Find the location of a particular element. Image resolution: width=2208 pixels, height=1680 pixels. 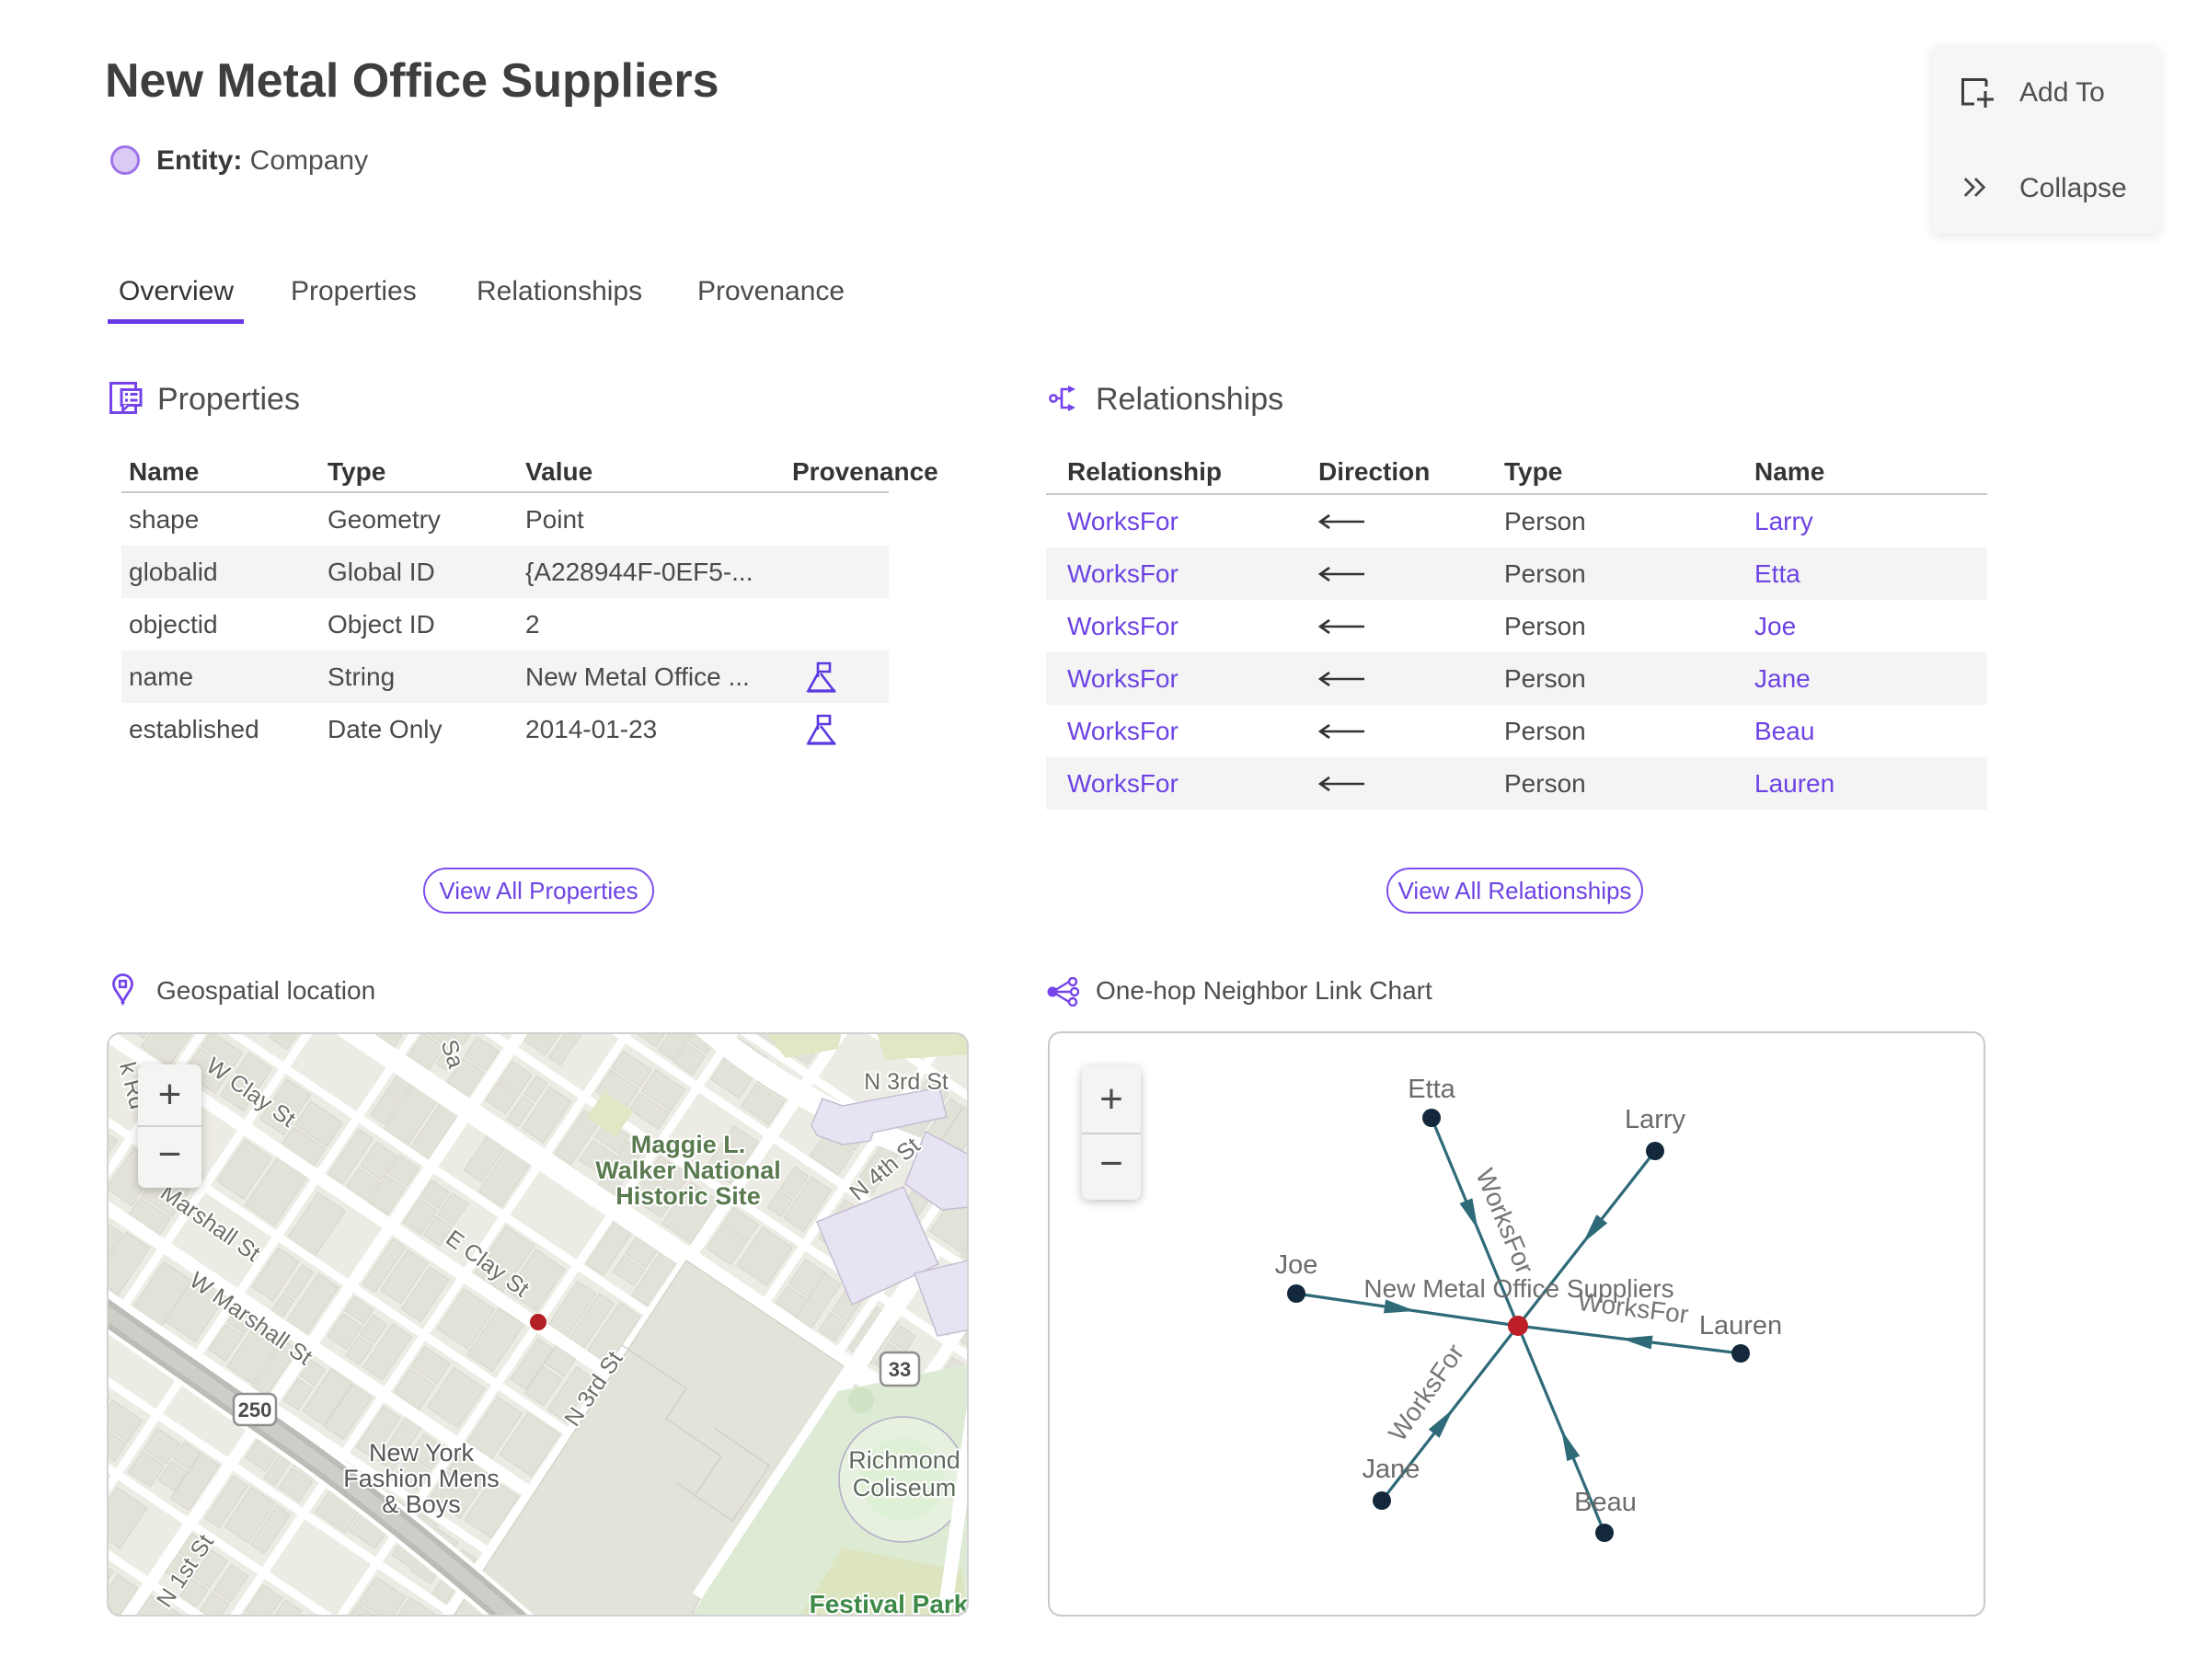

svg-text: 33 is located at coordinates (900, 1369).